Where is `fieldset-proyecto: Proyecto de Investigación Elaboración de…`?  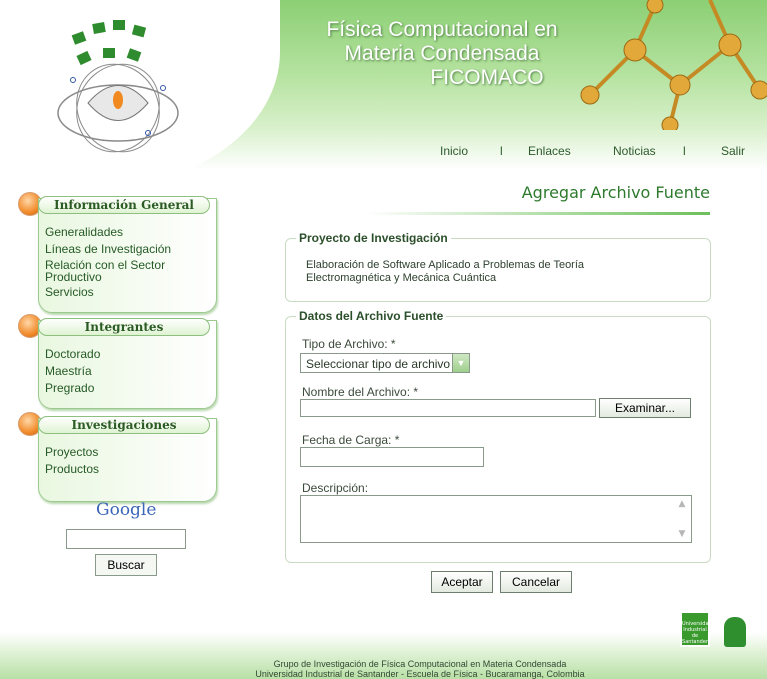 fieldset-proyecto: Proyecto de Investigación Elaboración de… is located at coordinates (498, 266).